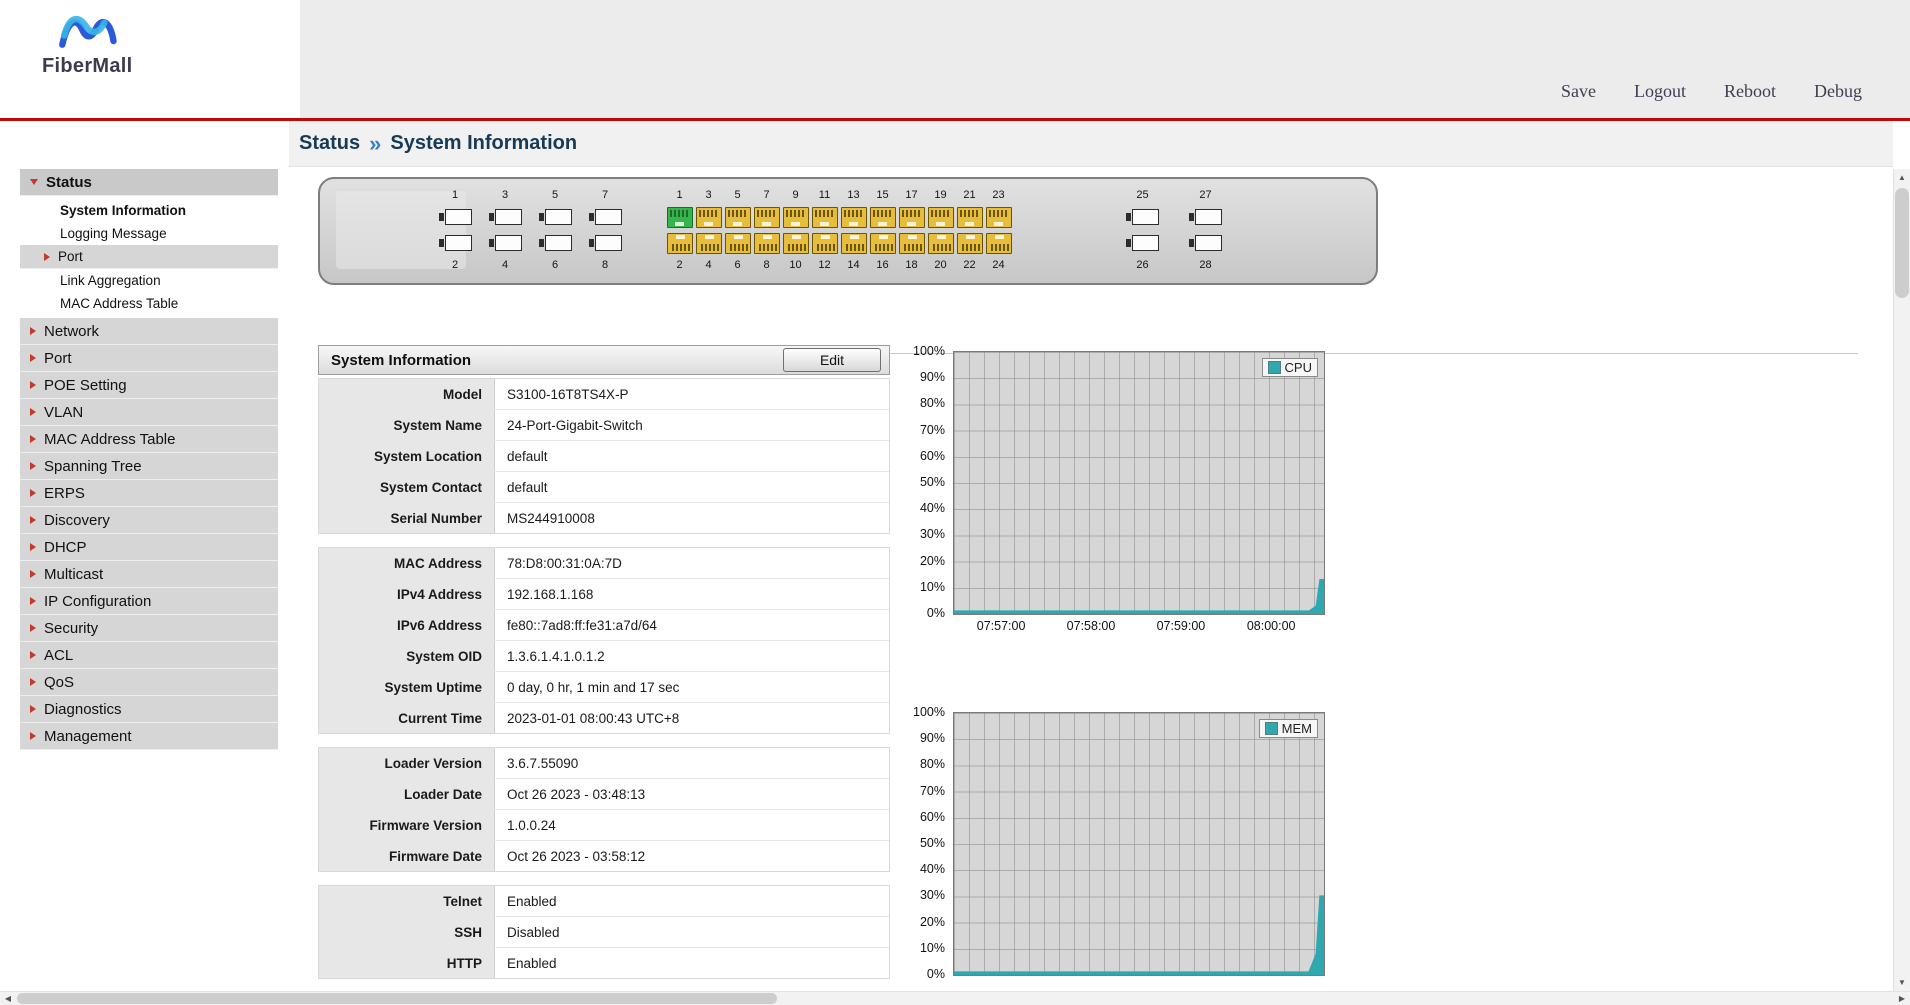 This screenshot has height=1005, width=1910. I want to click on sidebar-item-diagnostics: Diagnostics, so click(149, 709).